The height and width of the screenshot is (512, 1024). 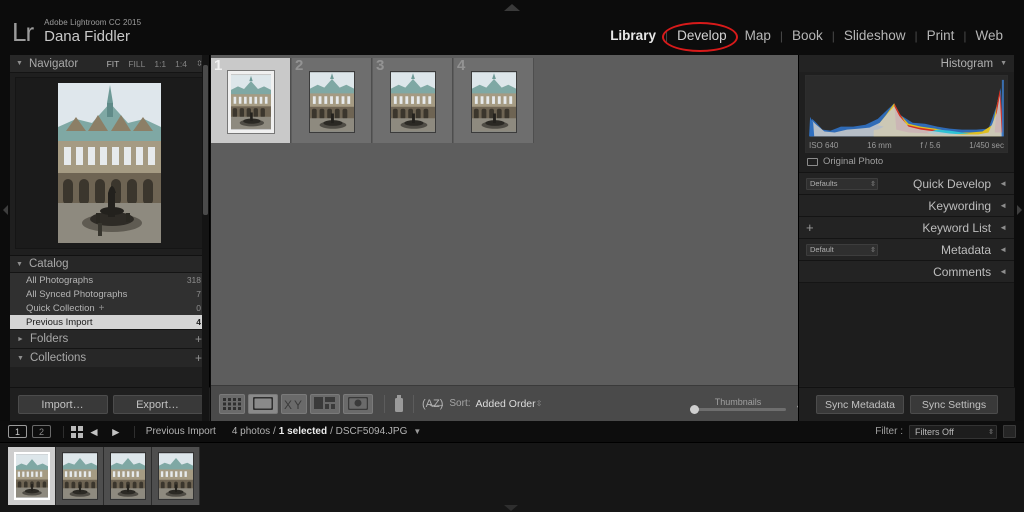 What do you see at coordinates (5, 210) in the screenshot?
I see `collapse-left-arrow-icon` at bounding box center [5, 210].